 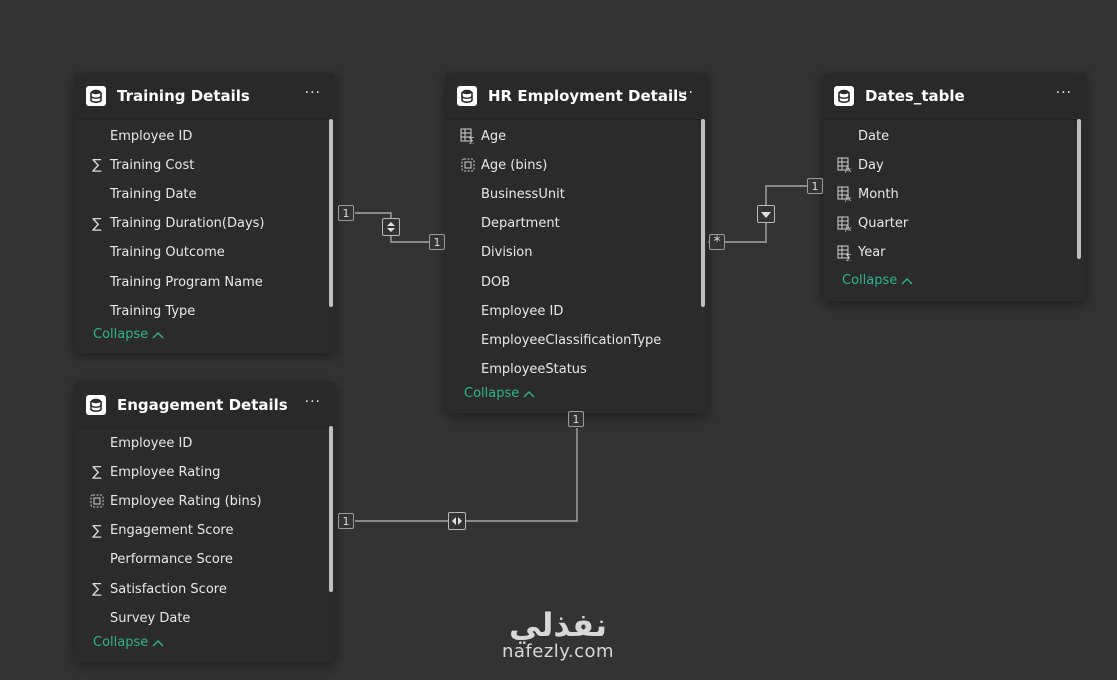 What do you see at coordinates (588, 96) in the screenshot?
I see `table-title: HR Employment Details` at bounding box center [588, 96].